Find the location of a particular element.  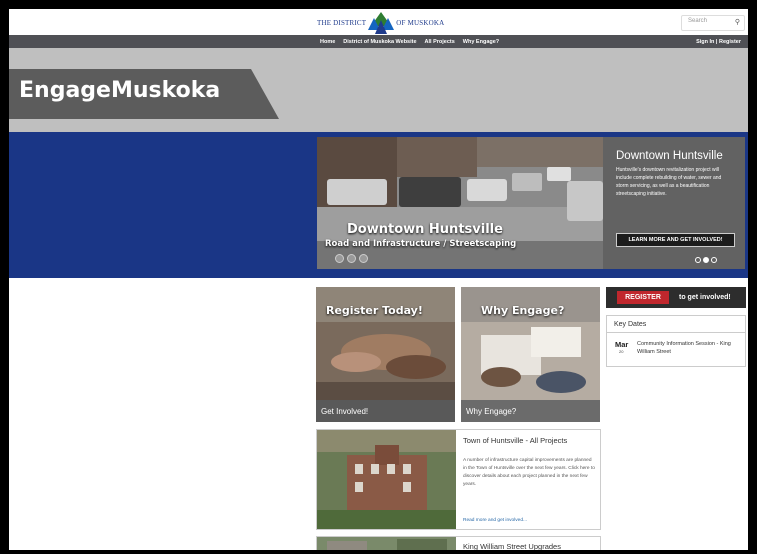

nav-link-all-projects: All Projects is located at coordinates (440, 42).